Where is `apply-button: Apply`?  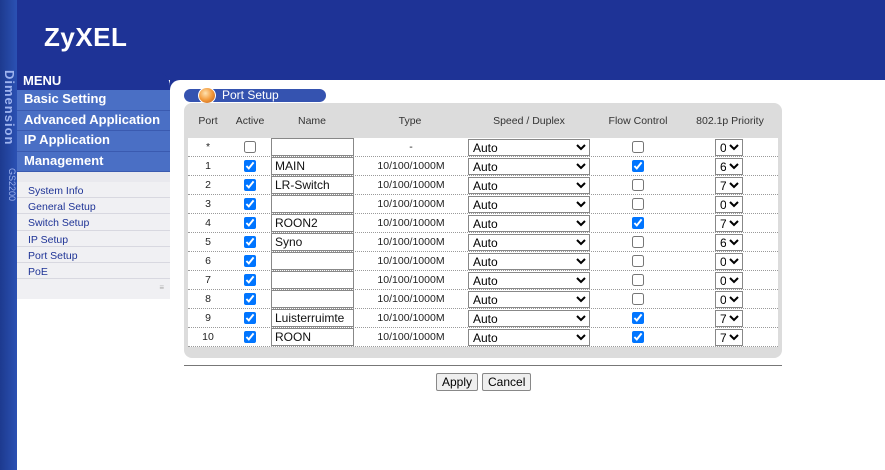
apply-button: Apply is located at coordinates (457, 382).